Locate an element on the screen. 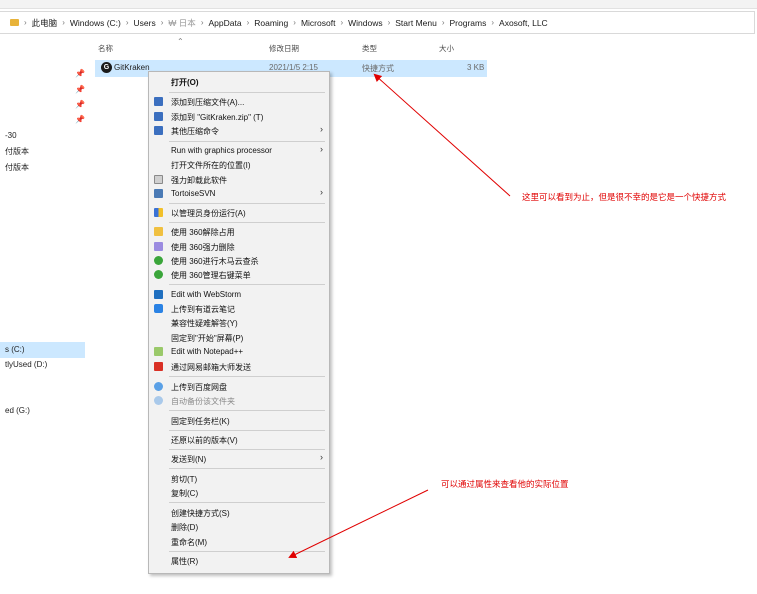  annotation-note-shortcut: 这里可以看到为止，但是很不幸的是它是一个快捷方式 is located at coordinates (624, 197).